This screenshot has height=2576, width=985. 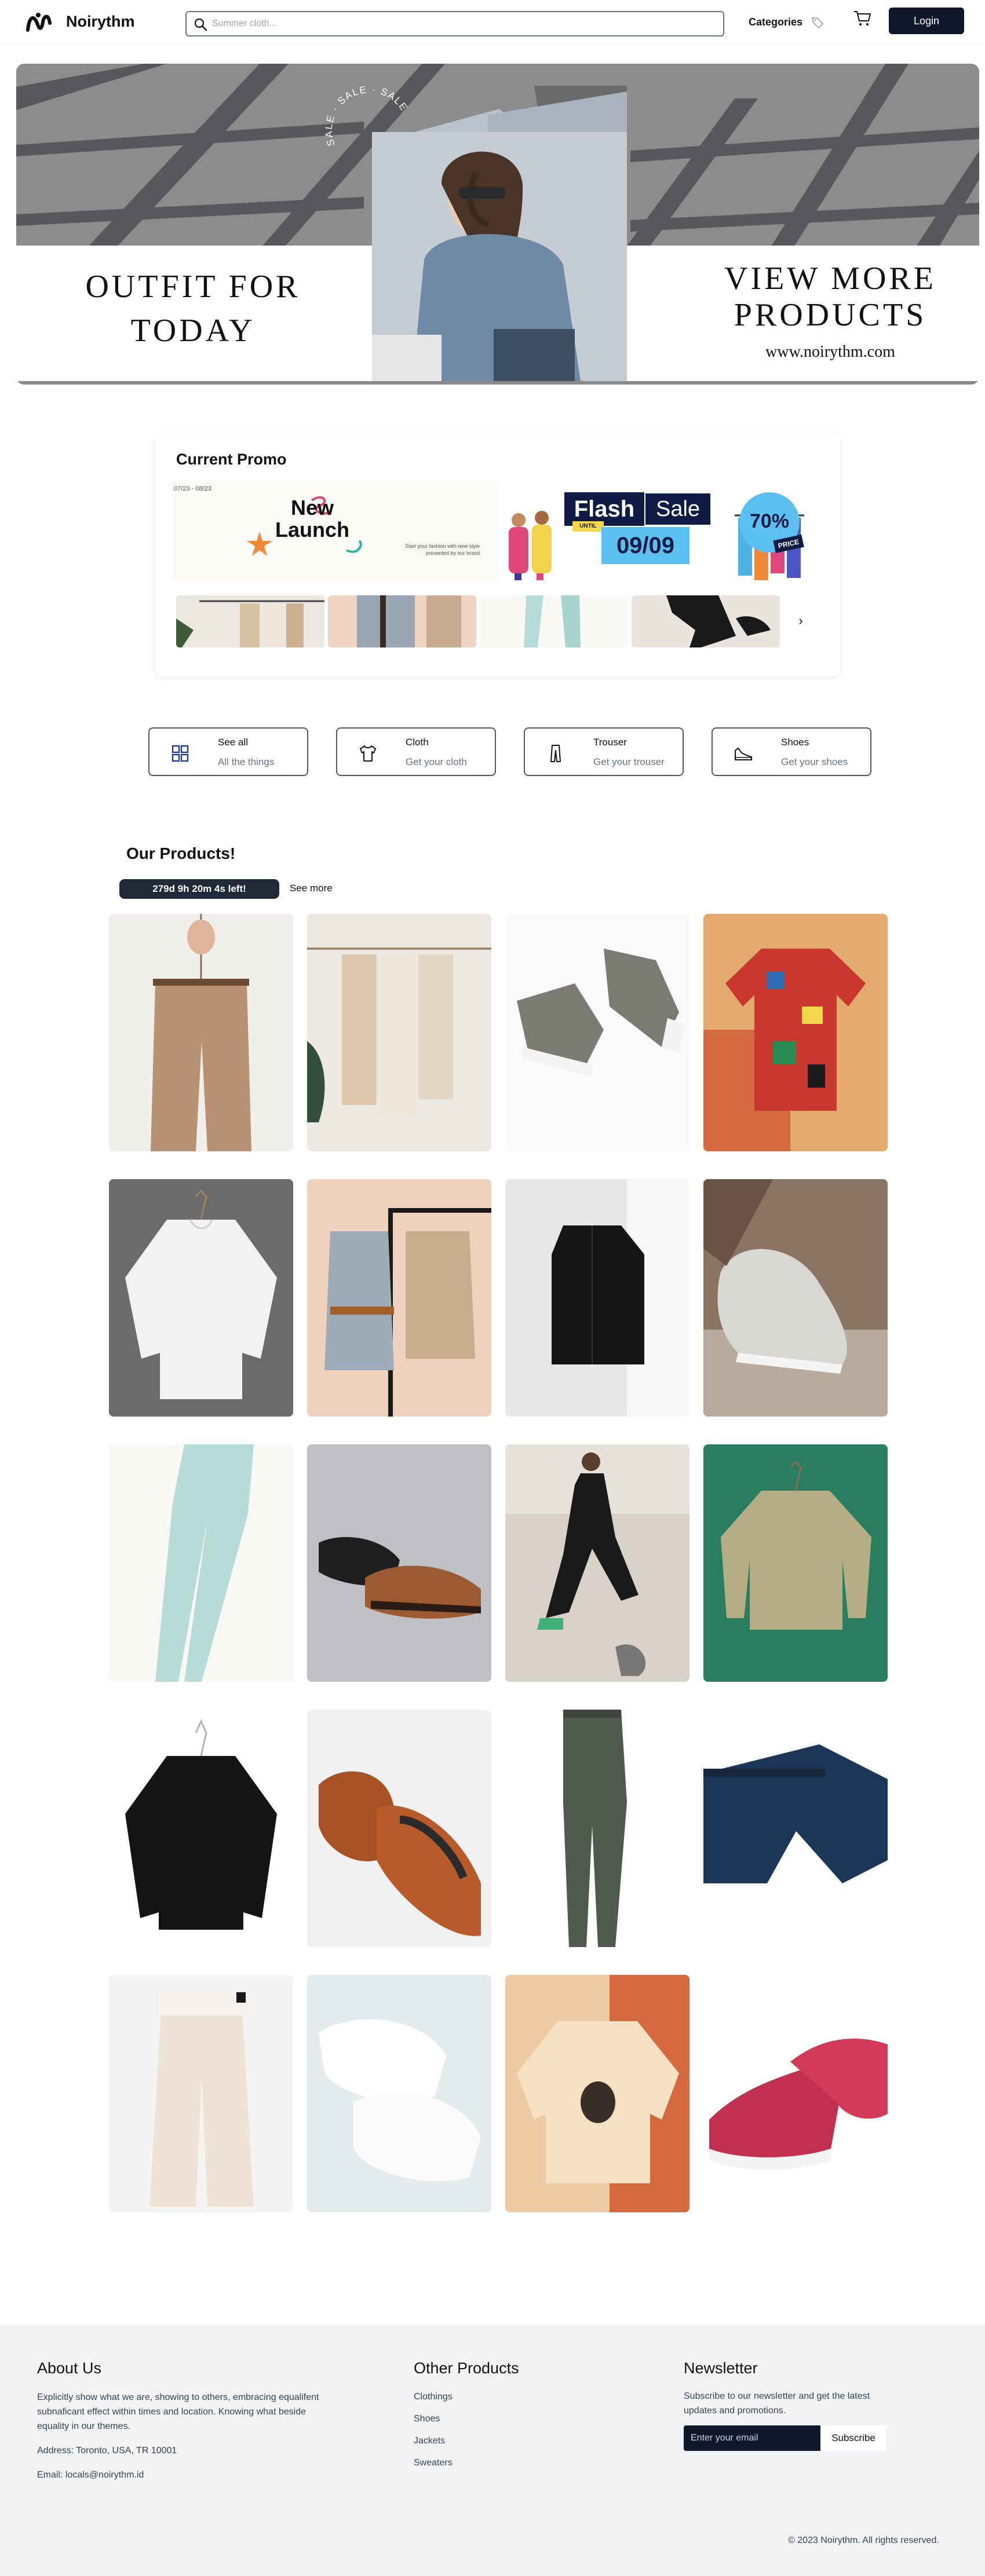 I want to click on footer-link-jackets: Jackets, so click(x=430, y=2441).